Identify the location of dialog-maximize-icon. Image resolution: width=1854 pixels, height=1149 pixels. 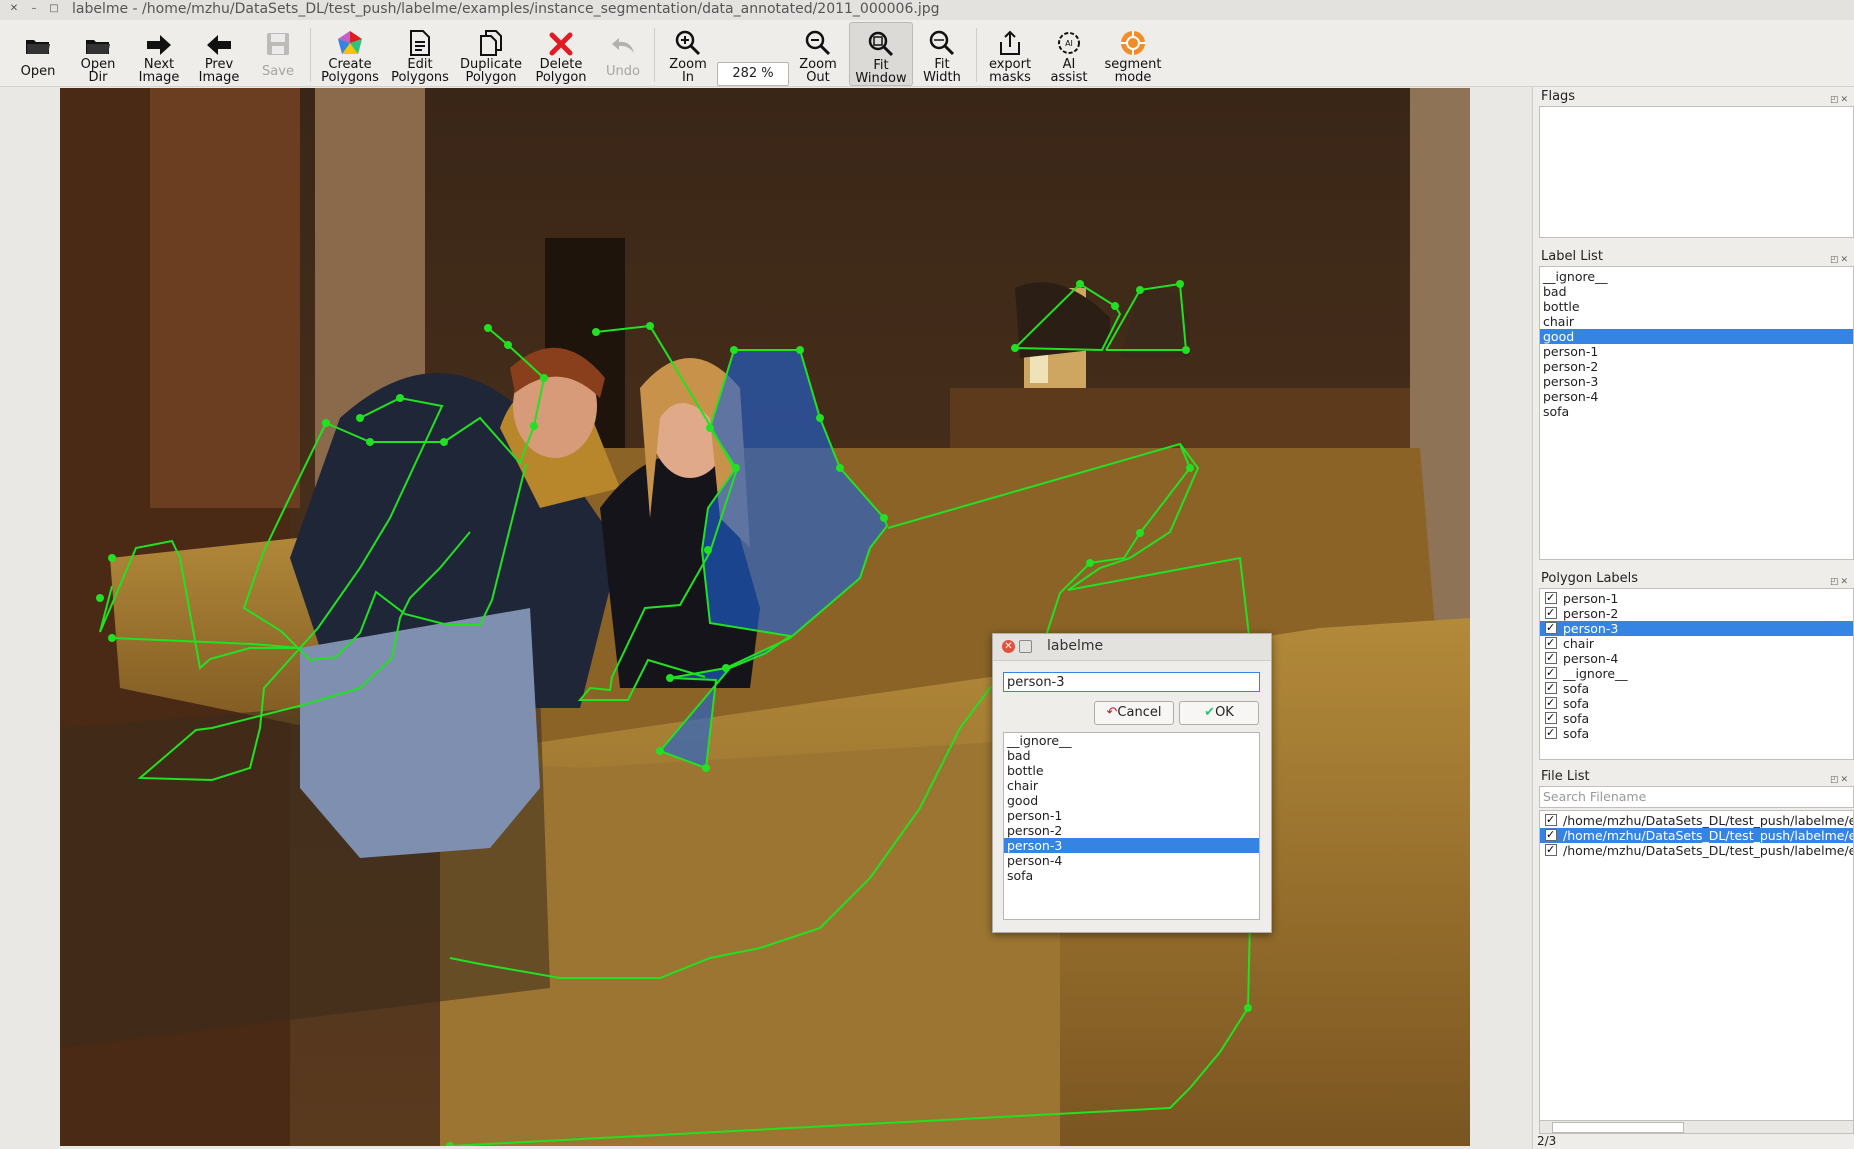
(1025, 646).